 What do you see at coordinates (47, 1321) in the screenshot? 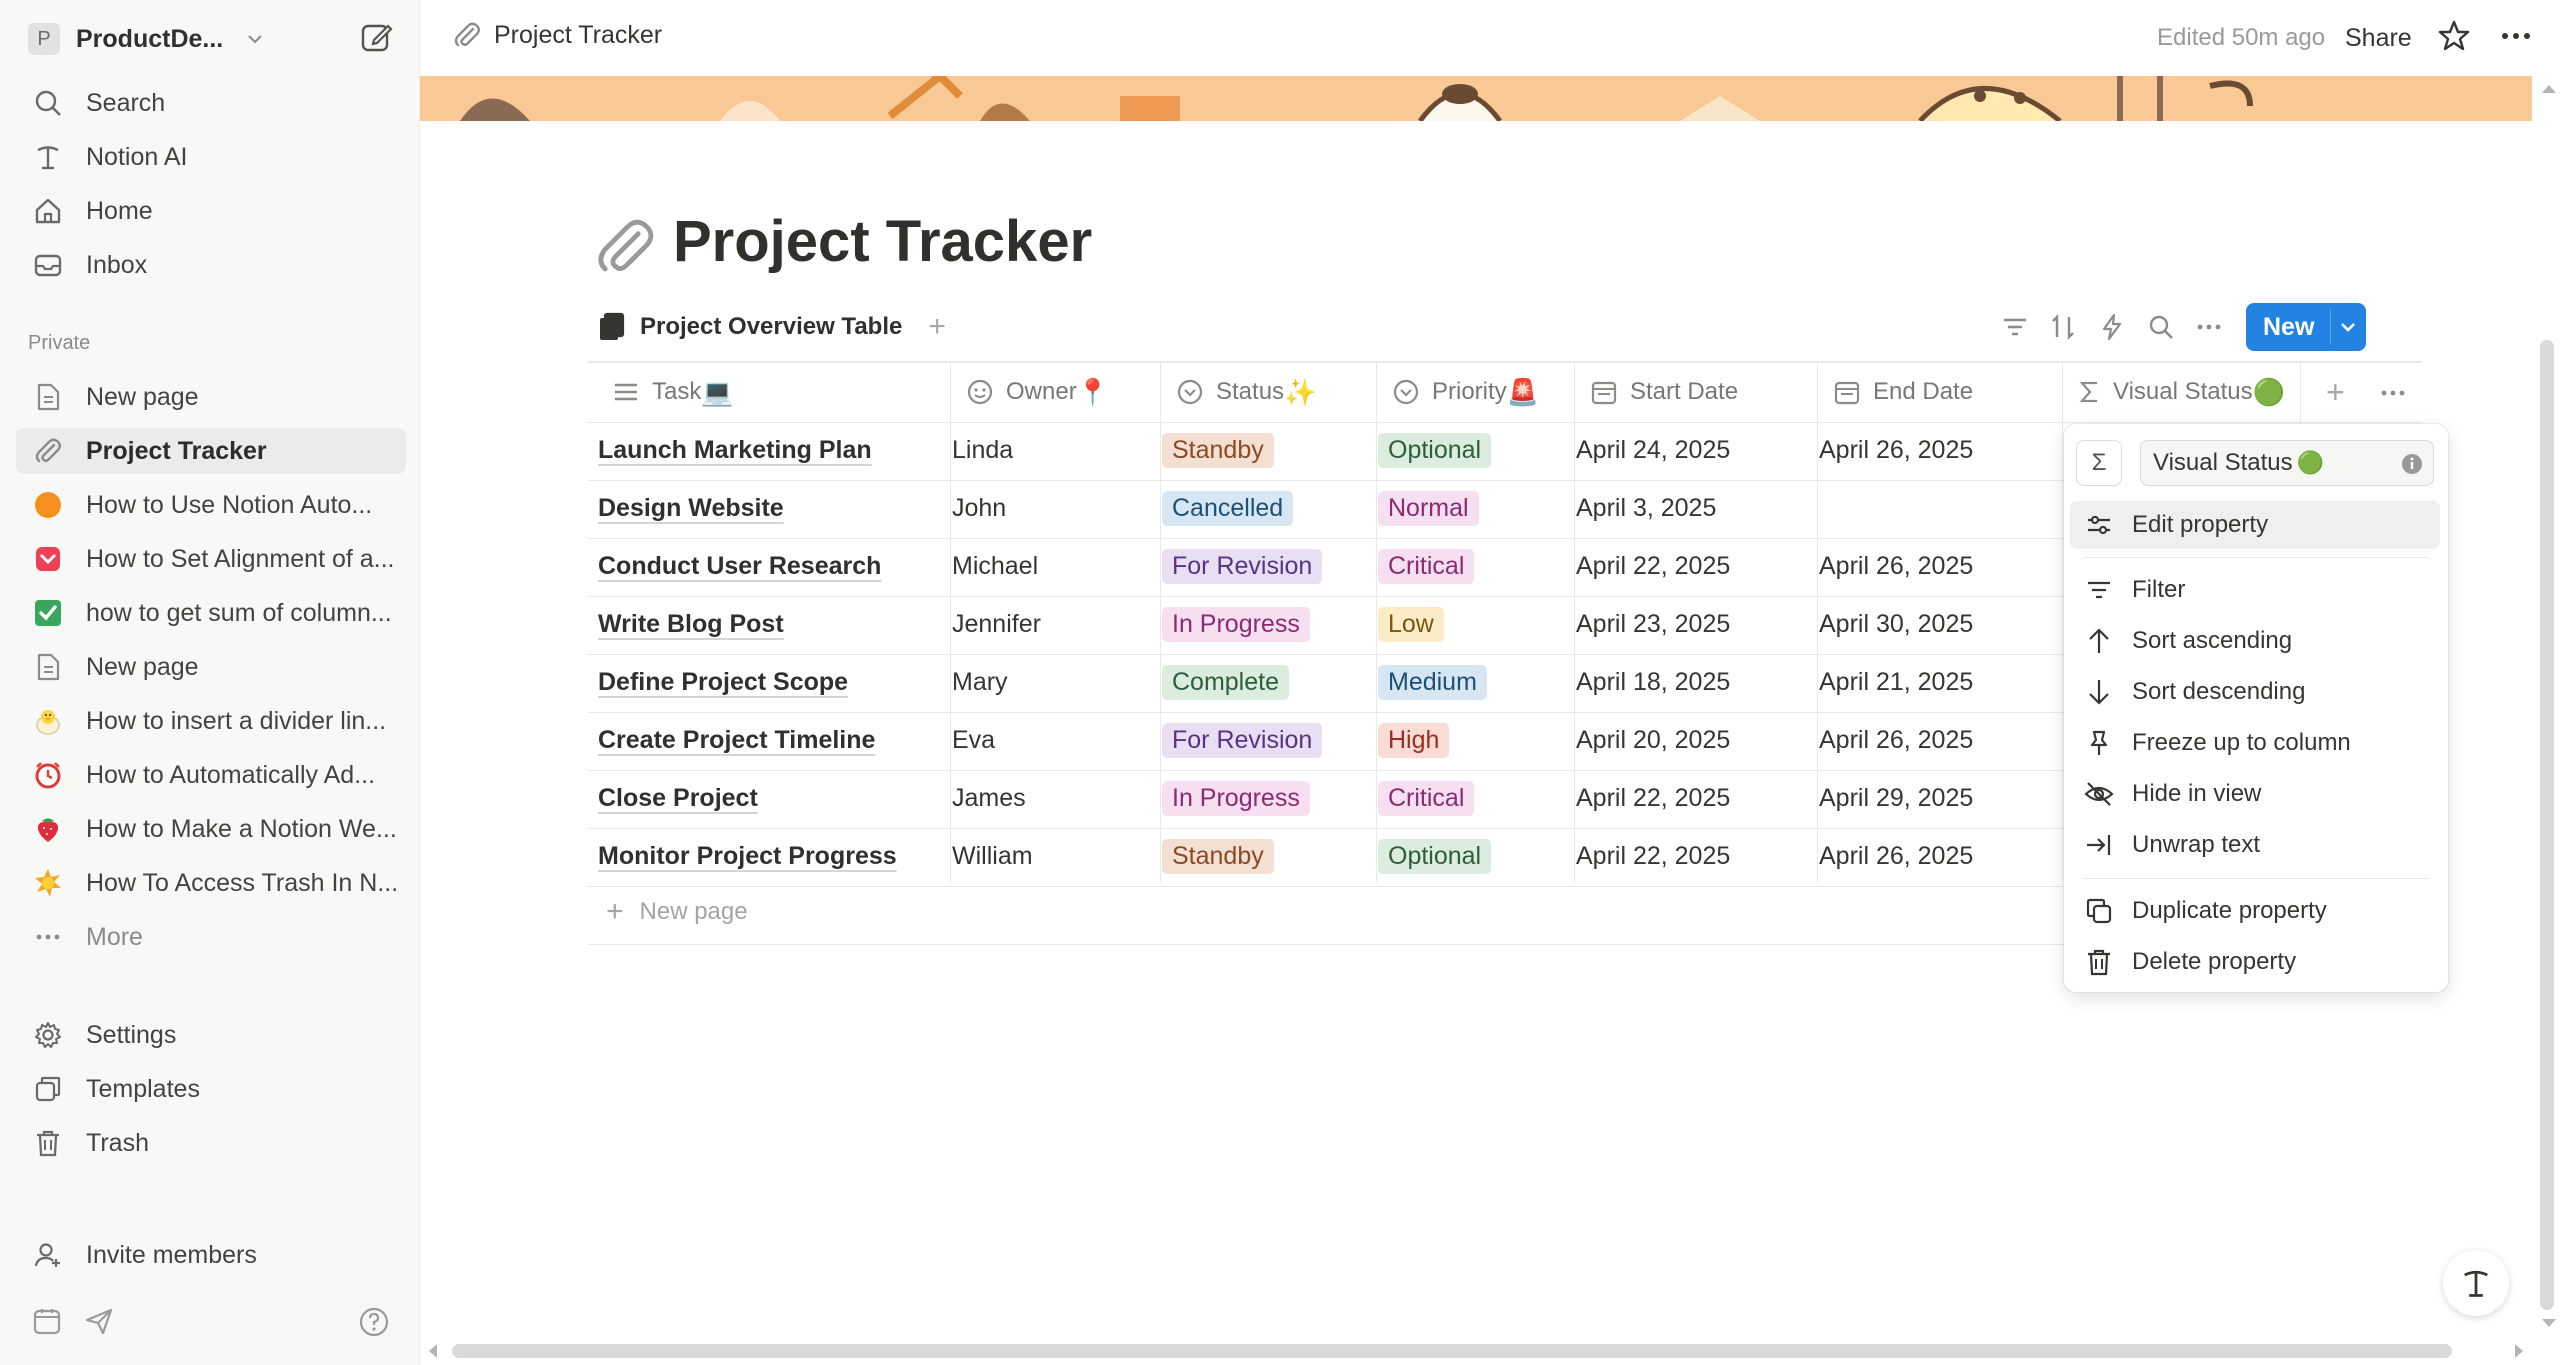
I see `calendar-icon` at bounding box center [47, 1321].